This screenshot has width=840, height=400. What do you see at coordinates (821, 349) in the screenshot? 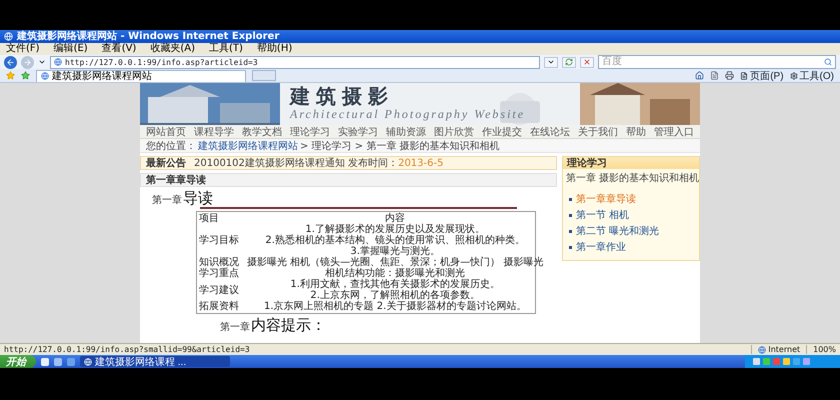
I see `zoom-control: 100%` at bounding box center [821, 349].